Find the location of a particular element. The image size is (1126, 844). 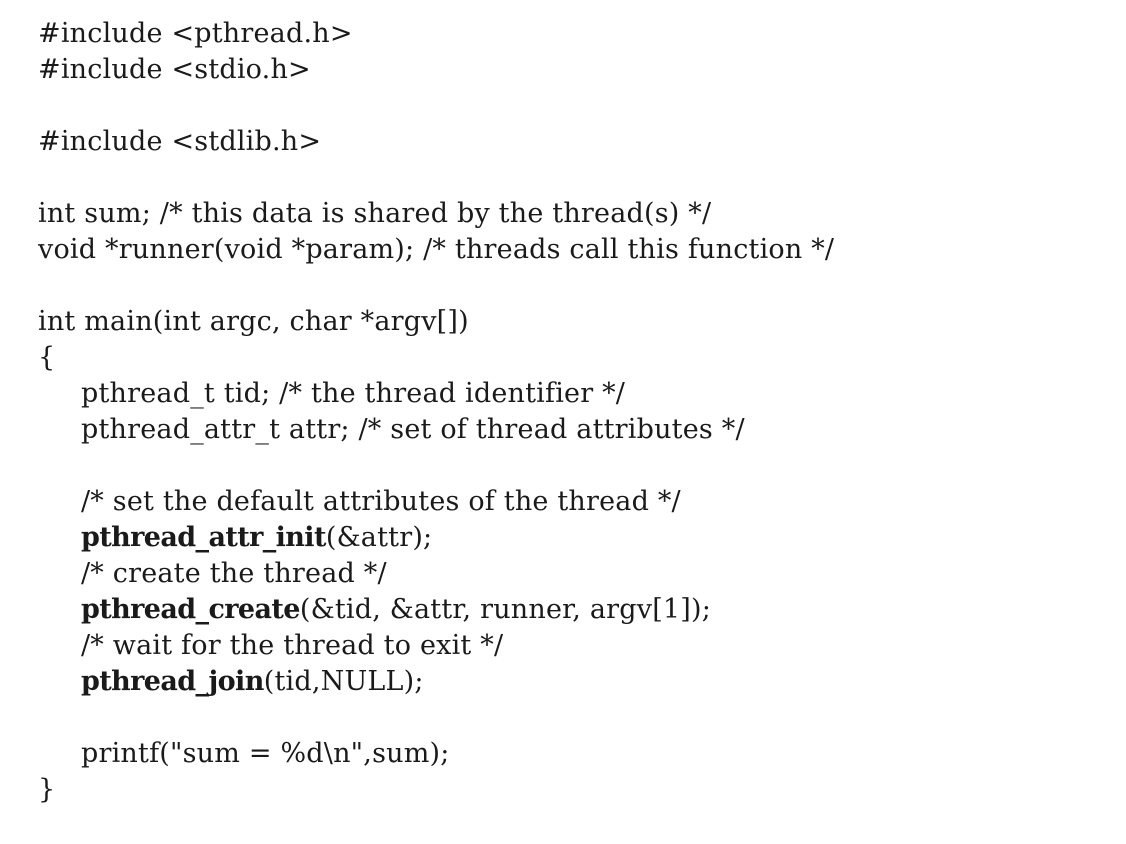

open-brace-line: { is located at coordinates (47, 357).